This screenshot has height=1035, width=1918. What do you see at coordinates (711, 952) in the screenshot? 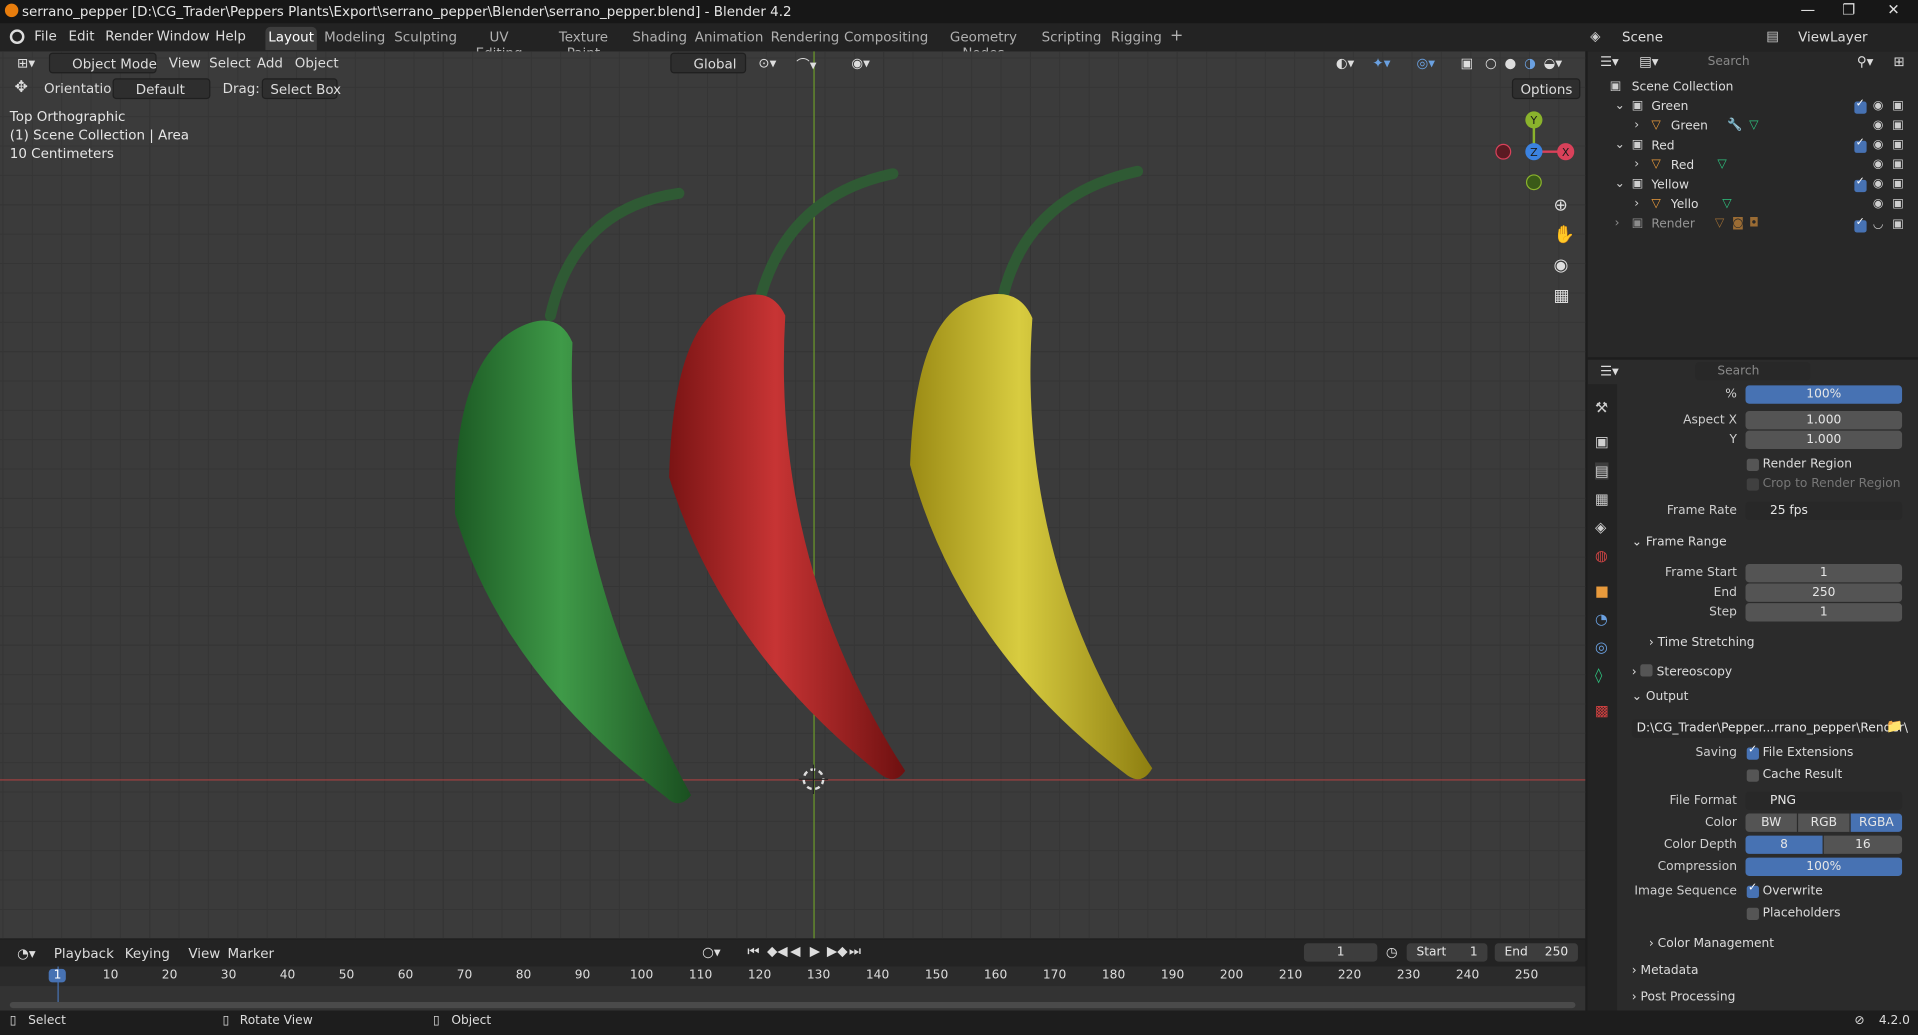
I see `auto-keying-icon: ○▾` at bounding box center [711, 952].